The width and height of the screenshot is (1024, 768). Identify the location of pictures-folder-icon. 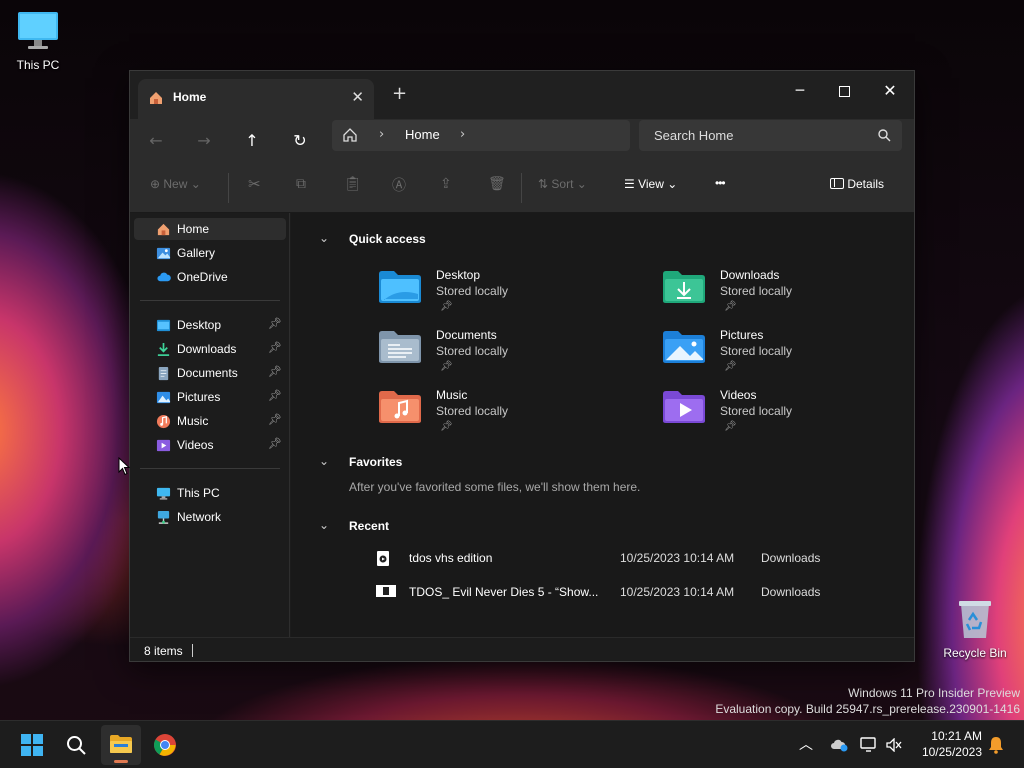
(684, 347).